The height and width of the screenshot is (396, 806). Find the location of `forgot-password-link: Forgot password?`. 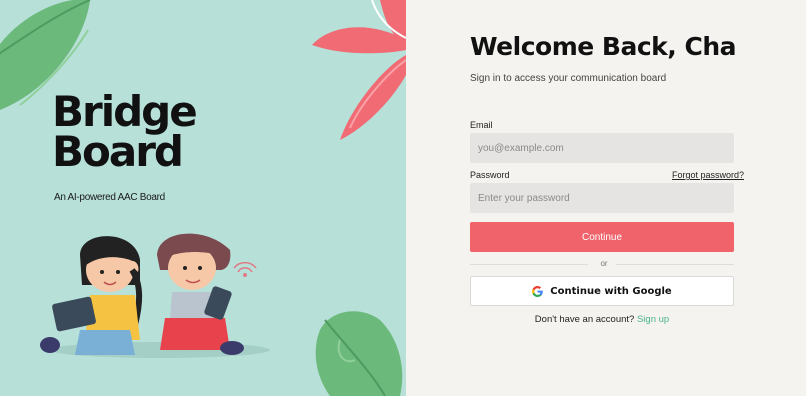

forgot-password-link: Forgot password? is located at coordinates (708, 175).